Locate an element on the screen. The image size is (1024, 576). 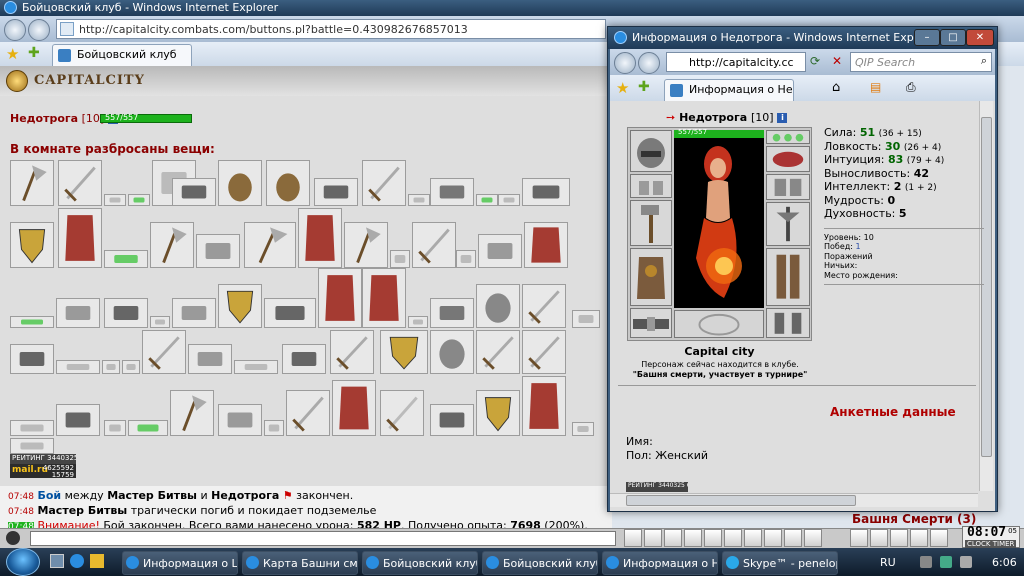
mail-counter: mail.ru 4625592 15759 is located at coordinates (43, 471).